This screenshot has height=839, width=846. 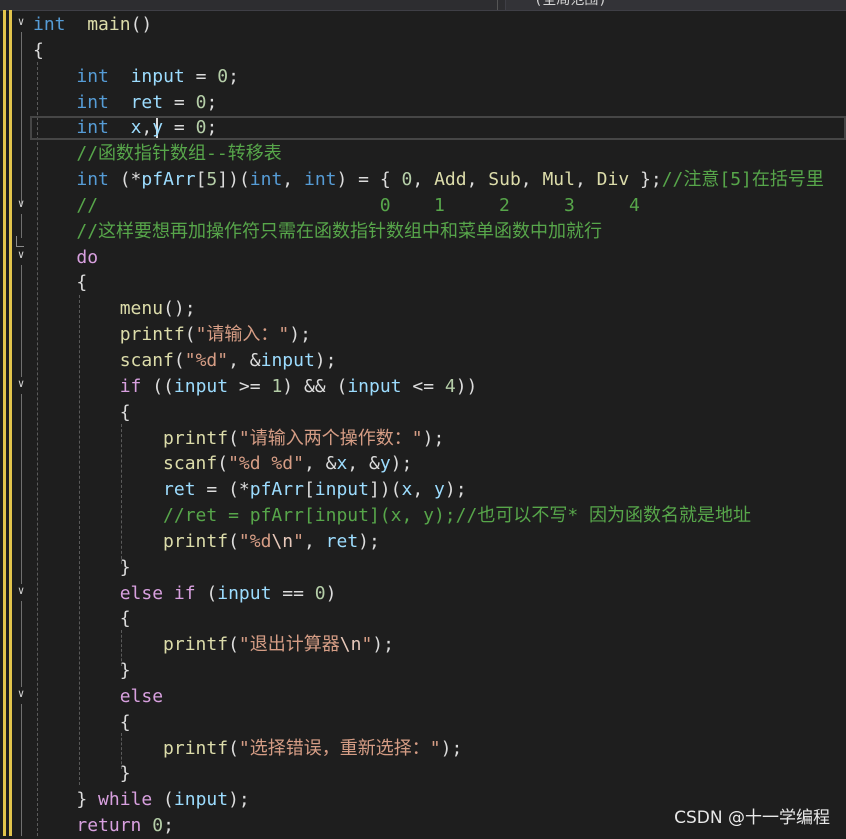 What do you see at coordinates (428, 594) in the screenshot?
I see `code-line: else if (input == 0)` at bounding box center [428, 594].